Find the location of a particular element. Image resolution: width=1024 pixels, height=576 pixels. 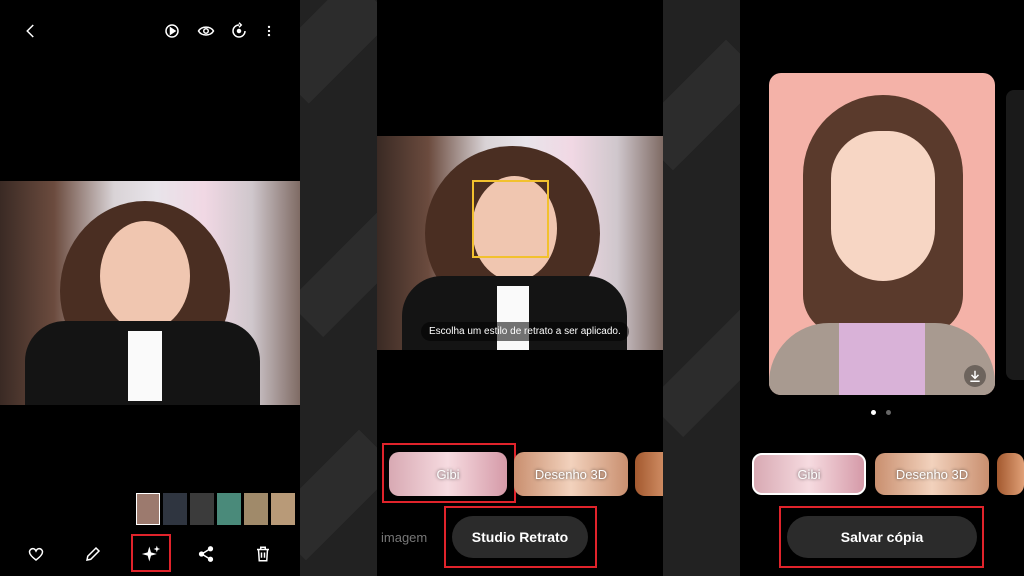

photo-face is located at coordinates (145, 276).